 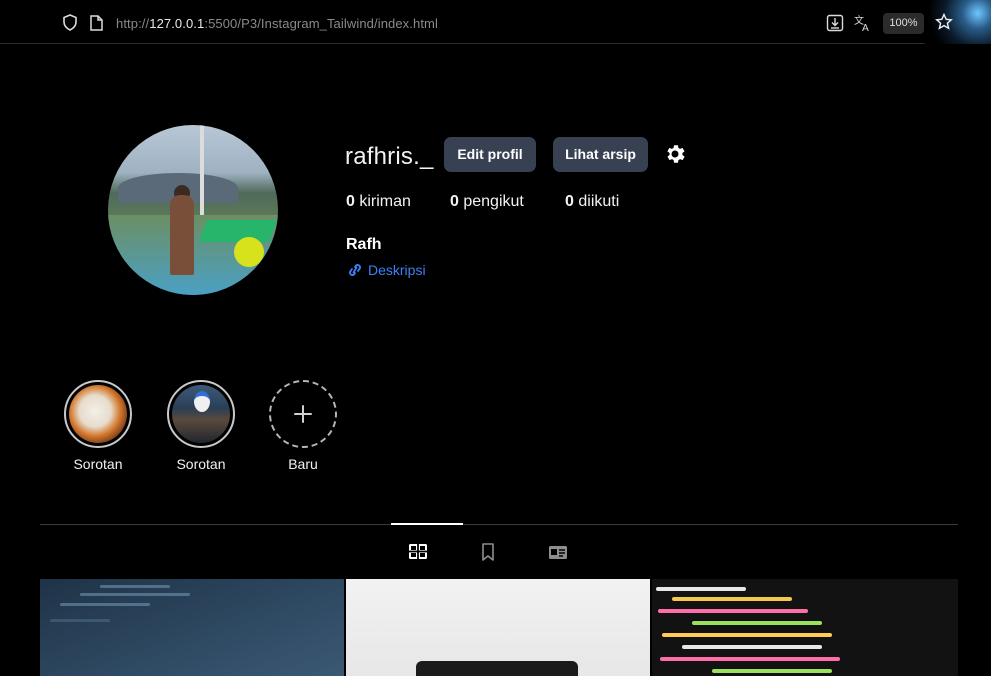 I want to click on new-highlight-button: Baru, so click(x=303, y=426).